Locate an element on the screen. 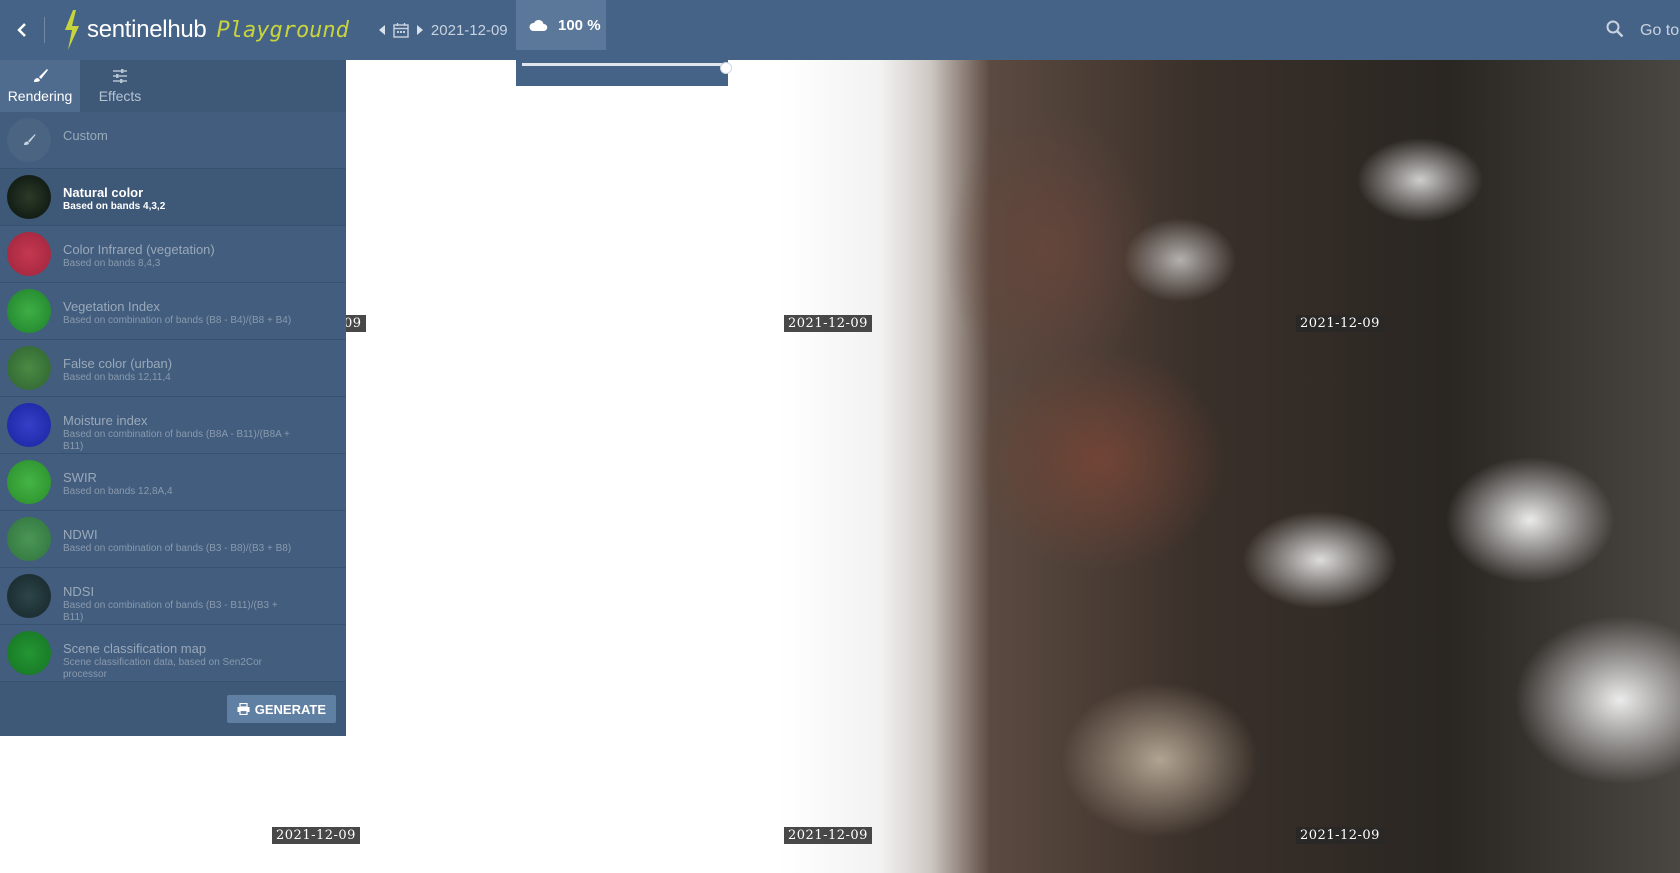  layer-description: Based on bands 4,3,2 is located at coordinates (114, 206).